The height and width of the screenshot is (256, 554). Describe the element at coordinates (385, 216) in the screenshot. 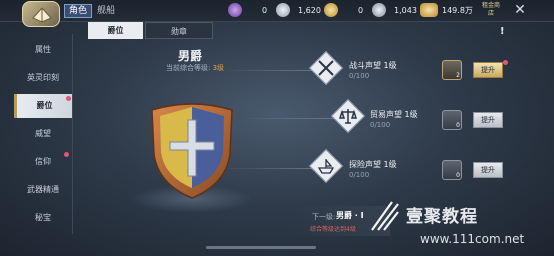

I see `watermark-logo-icon` at that location.